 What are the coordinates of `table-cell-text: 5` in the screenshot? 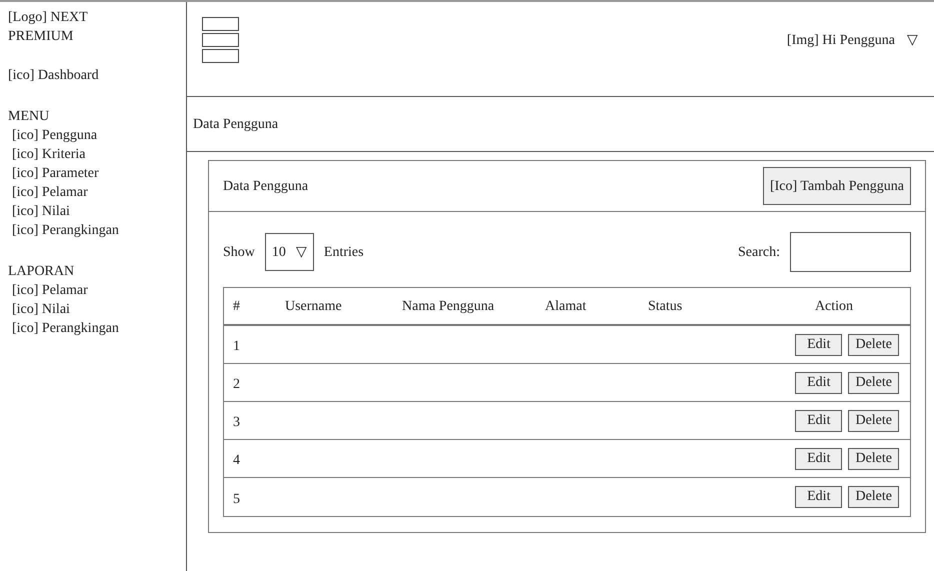 It's located at (237, 499).